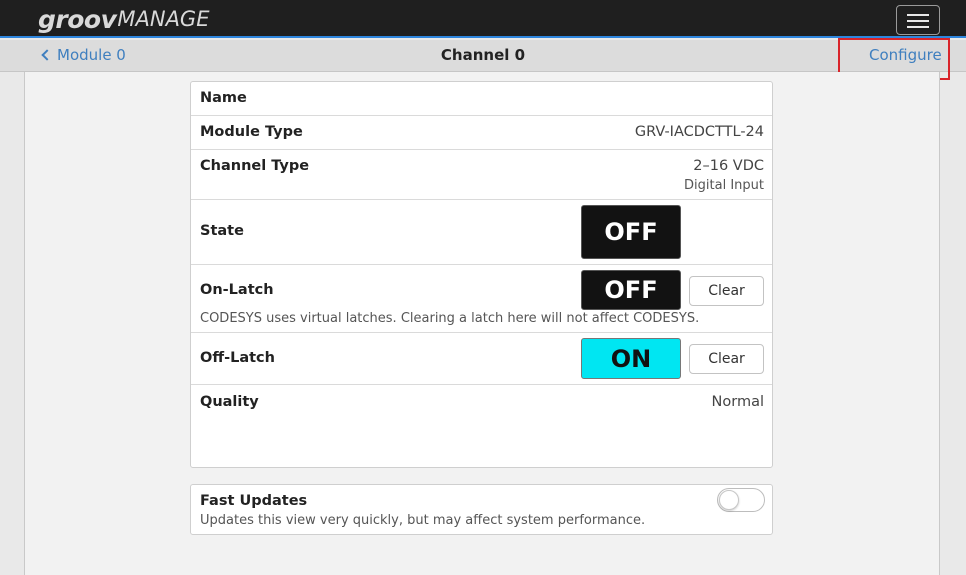  What do you see at coordinates (229, 402) in the screenshot?
I see `quality-label: Quality` at bounding box center [229, 402].